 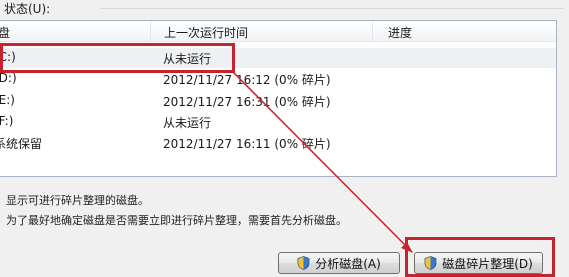 What do you see at coordinates (487, 263) in the screenshot?
I see `defragment-disk-label: 磁盘碎片整理(D)` at bounding box center [487, 263].